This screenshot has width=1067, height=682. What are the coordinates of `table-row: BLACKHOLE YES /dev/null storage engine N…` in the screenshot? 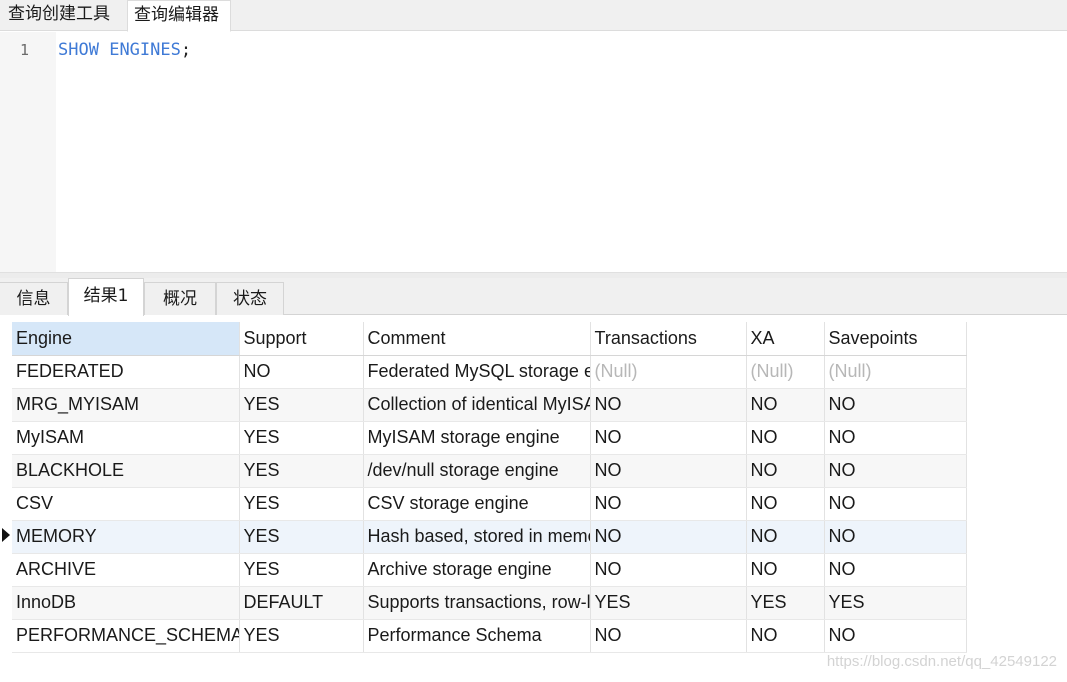 It's located at (489, 471).